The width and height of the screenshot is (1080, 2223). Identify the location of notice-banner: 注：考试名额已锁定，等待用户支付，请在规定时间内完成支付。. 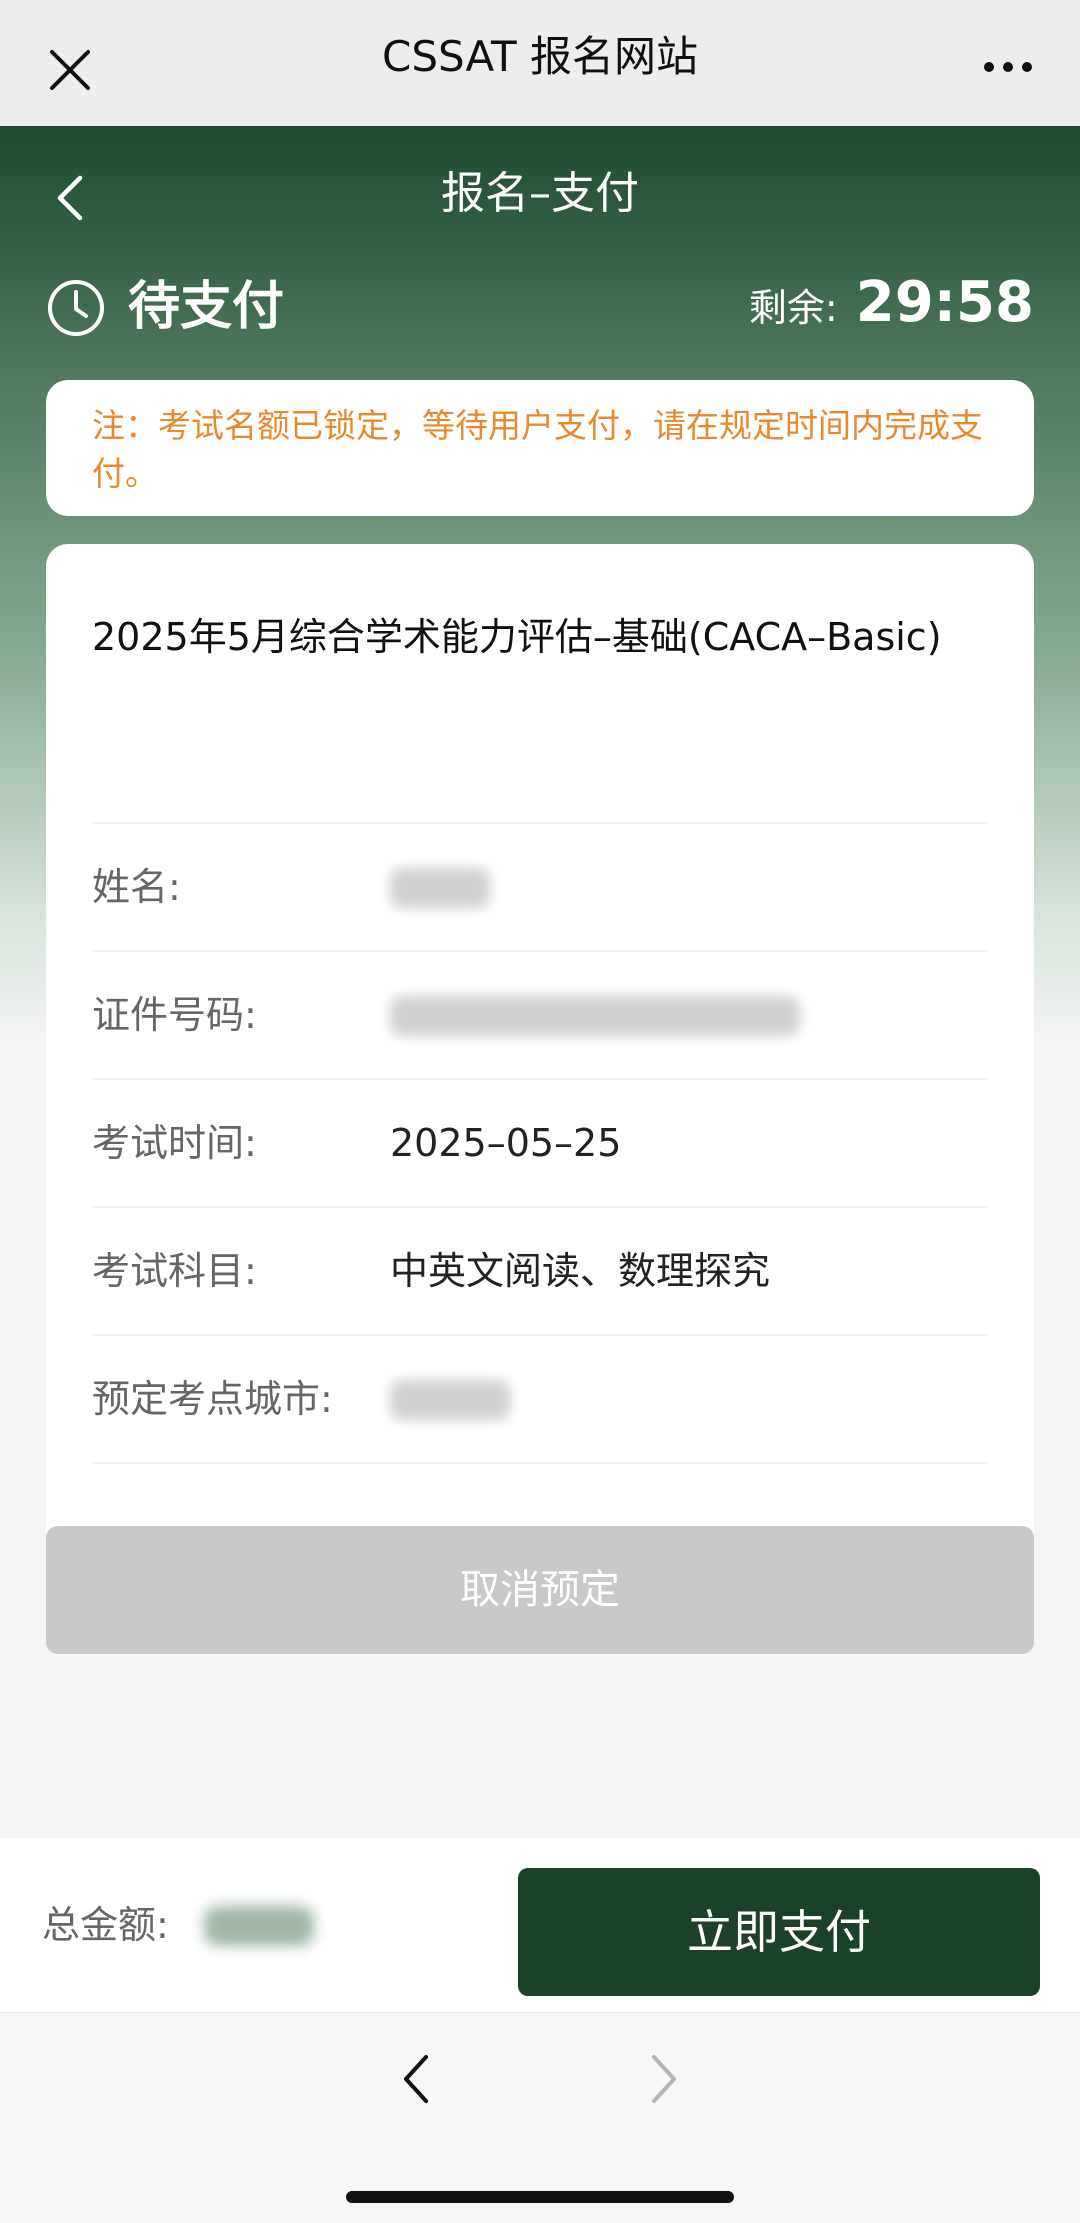
(540, 448).